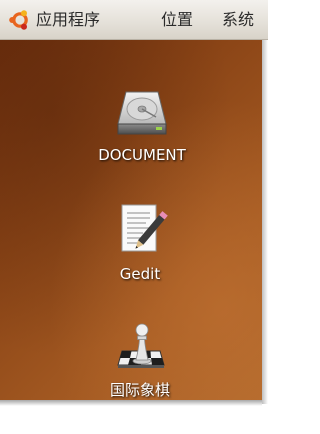 The height and width of the screenshot is (434, 320). Describe the element at coordinates (68, 20) in the screenshot. I see `menu-applications: 应用程序` at that location.